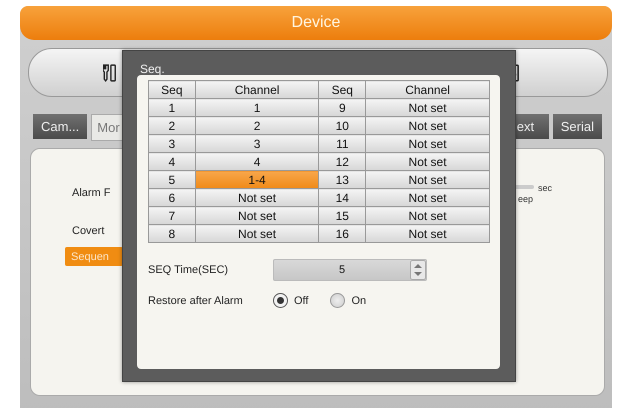 Image resolution: width=618 pixels, height=408 pixels. I want to click on setting-label: Alarm F, so click(91, 193).